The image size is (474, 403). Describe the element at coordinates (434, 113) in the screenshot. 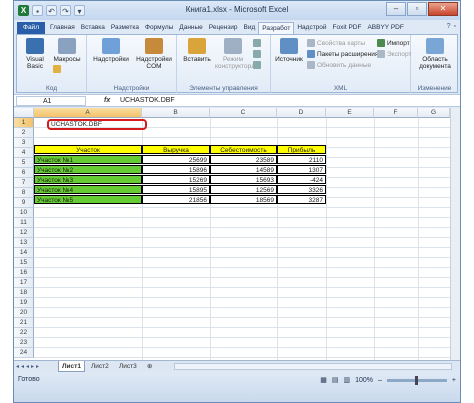

I see `column-header-g: G` at that location.